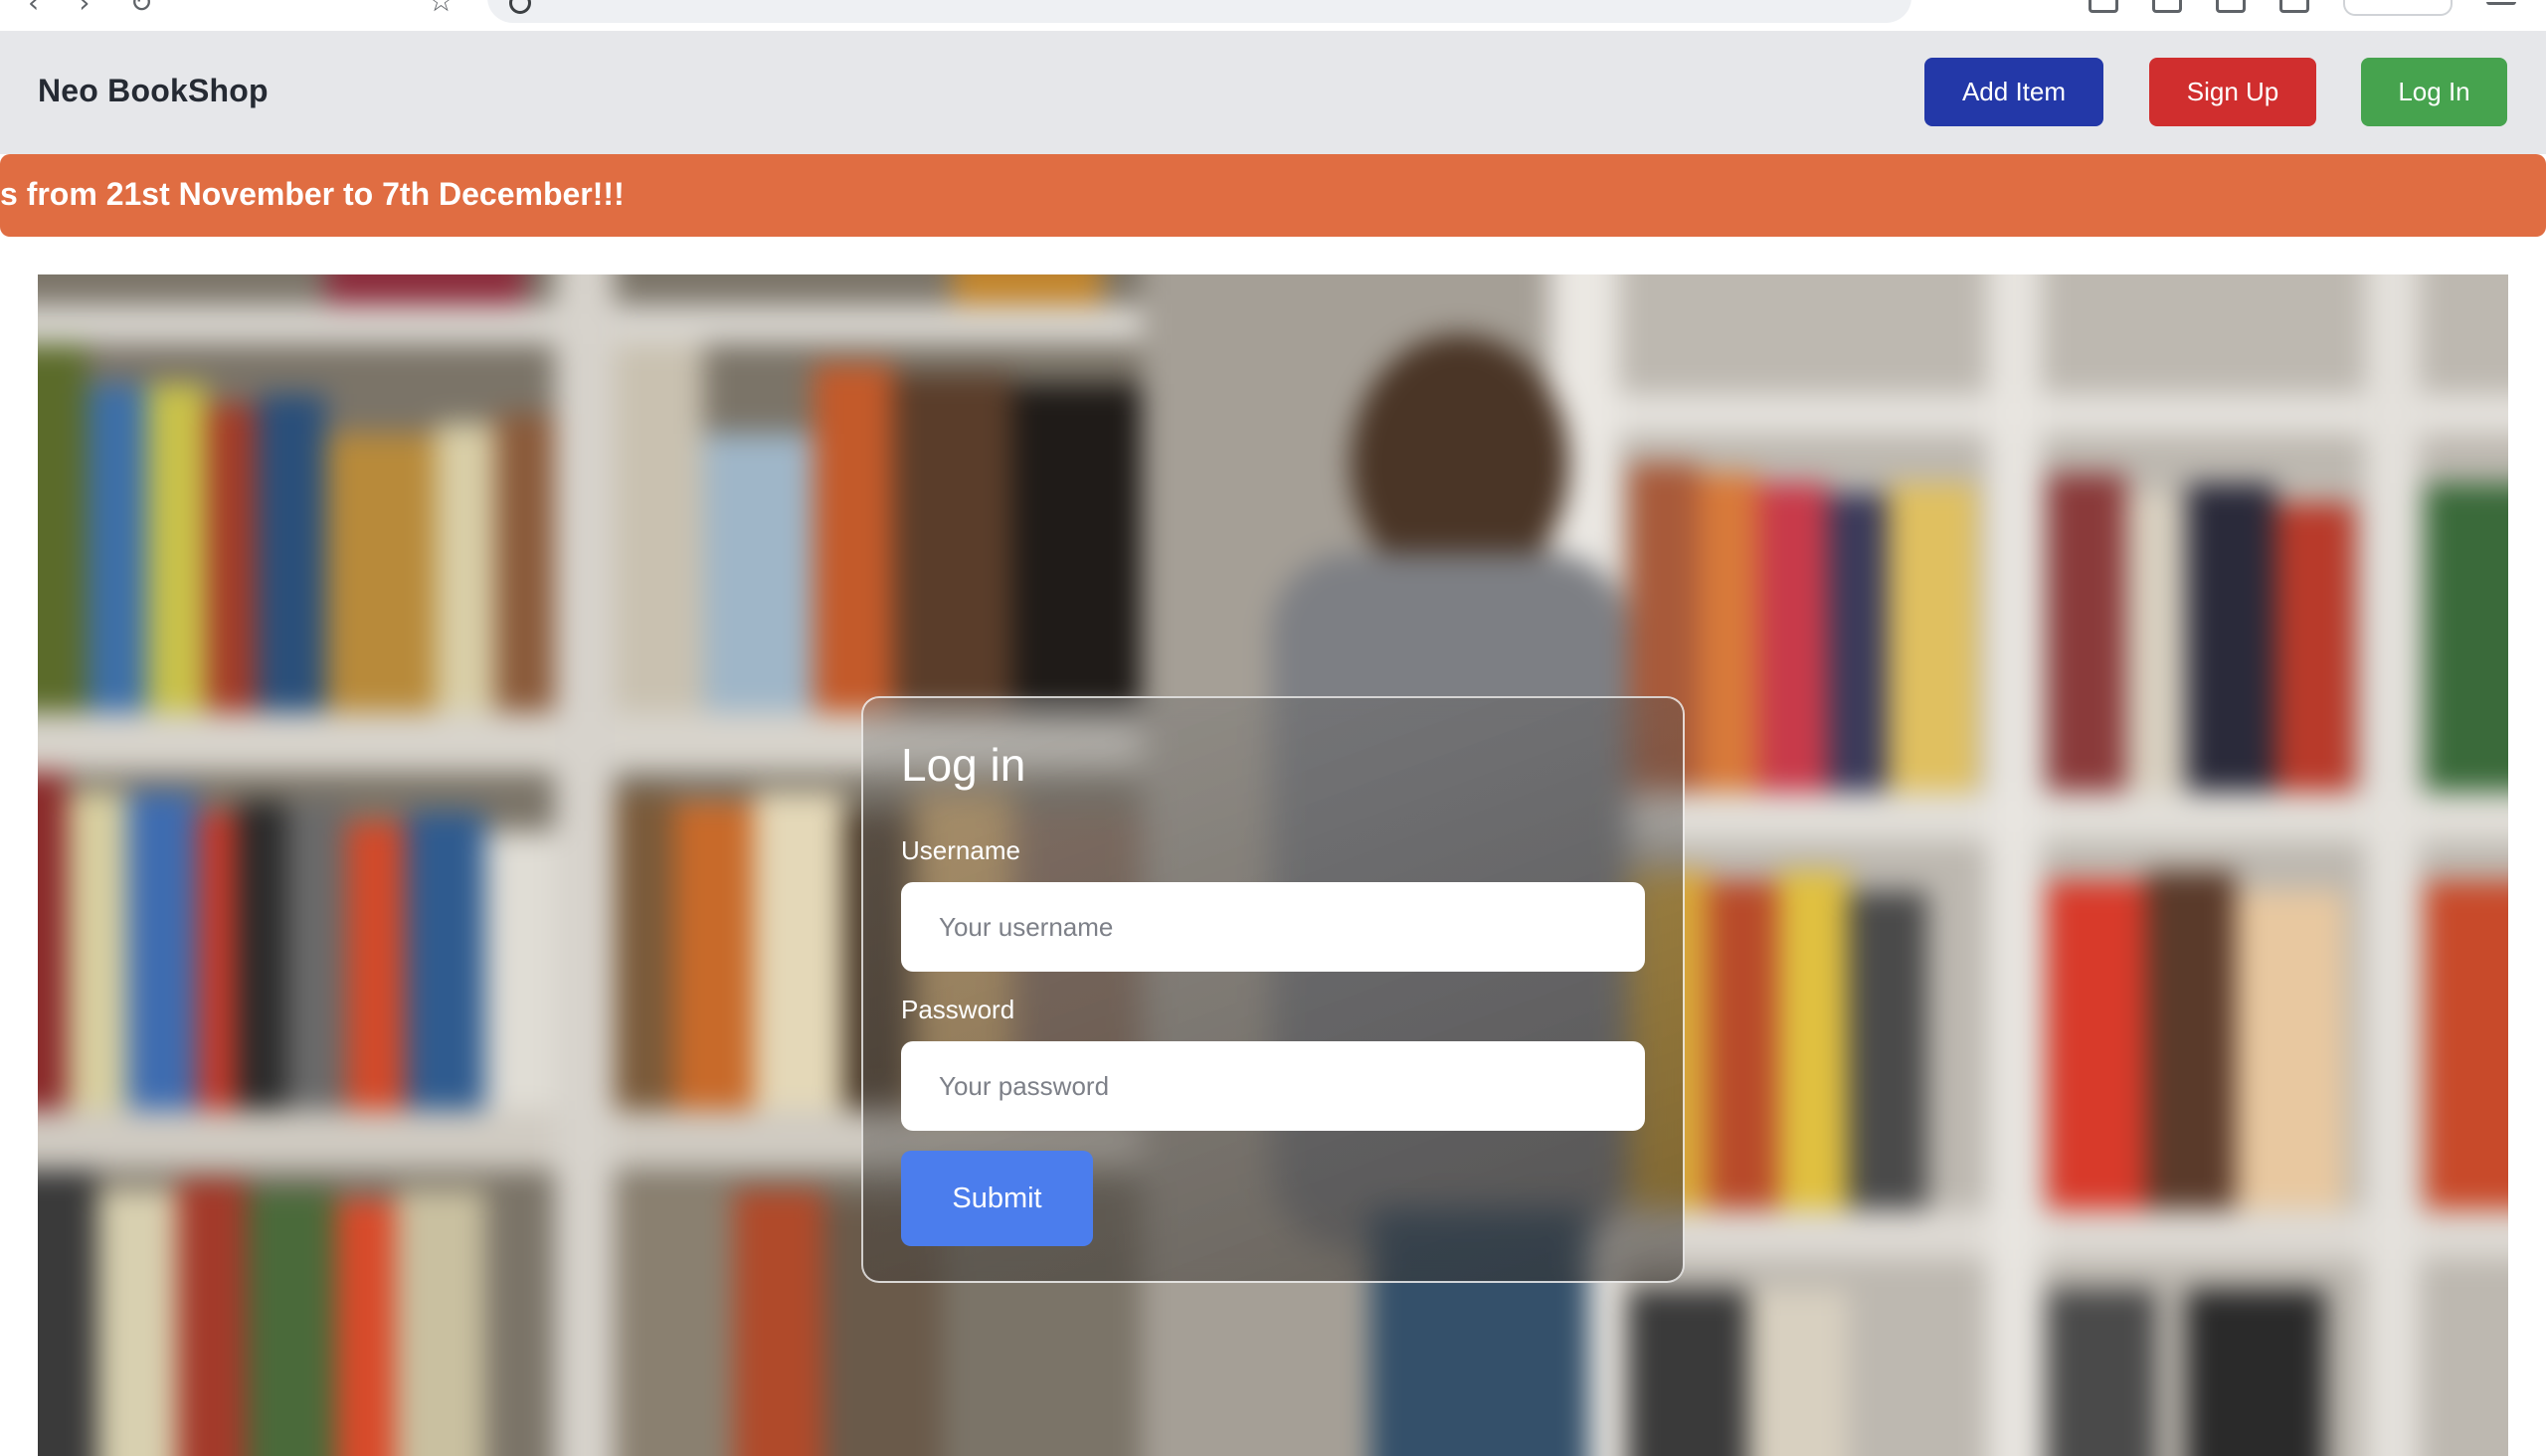 The width and height of the screenshot is (2546, 1456). What do you see at coordinates (441, 9) in the screenshot?
I see `bookmark-star-icon: ☆` at bounding box center [441, 9].